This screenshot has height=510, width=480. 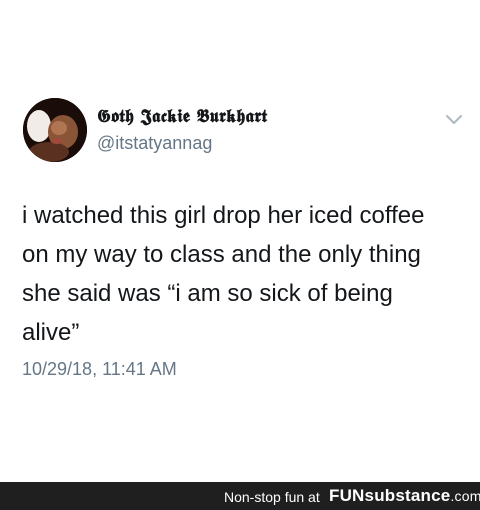 I want to click on display-name: 𝕲𝖔𝖙𝖍 𝕵𝖆𝖈𝖐𝖎𝖊 𝕭𝖚𝖗𝖐𝖍𝖆𝖗𝖙, so click(x=182, y=116).